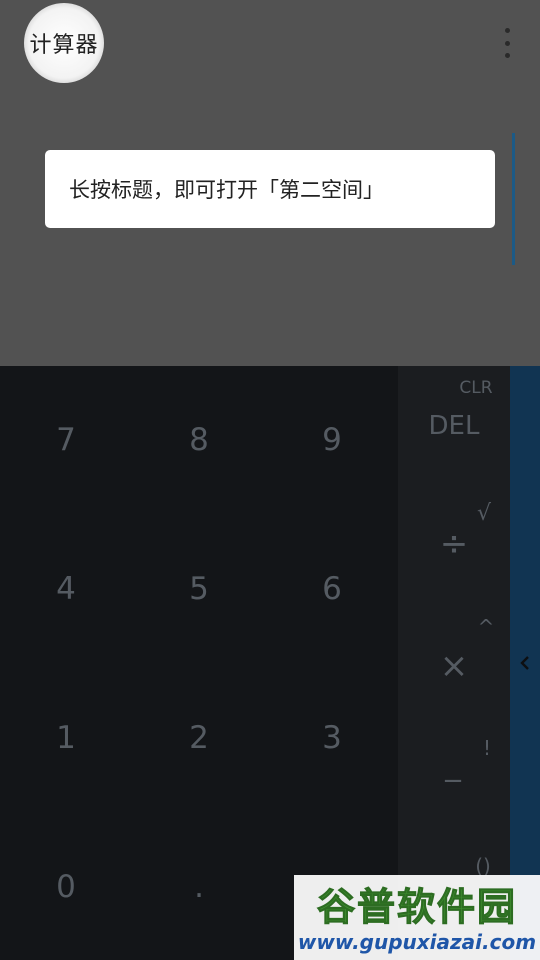 The width and height of the screenshot is (540, 960). What do you see at coordinates (525, 663) in the screenshot?
I see `chevron-left-icon` at bounding box center [525, 663].